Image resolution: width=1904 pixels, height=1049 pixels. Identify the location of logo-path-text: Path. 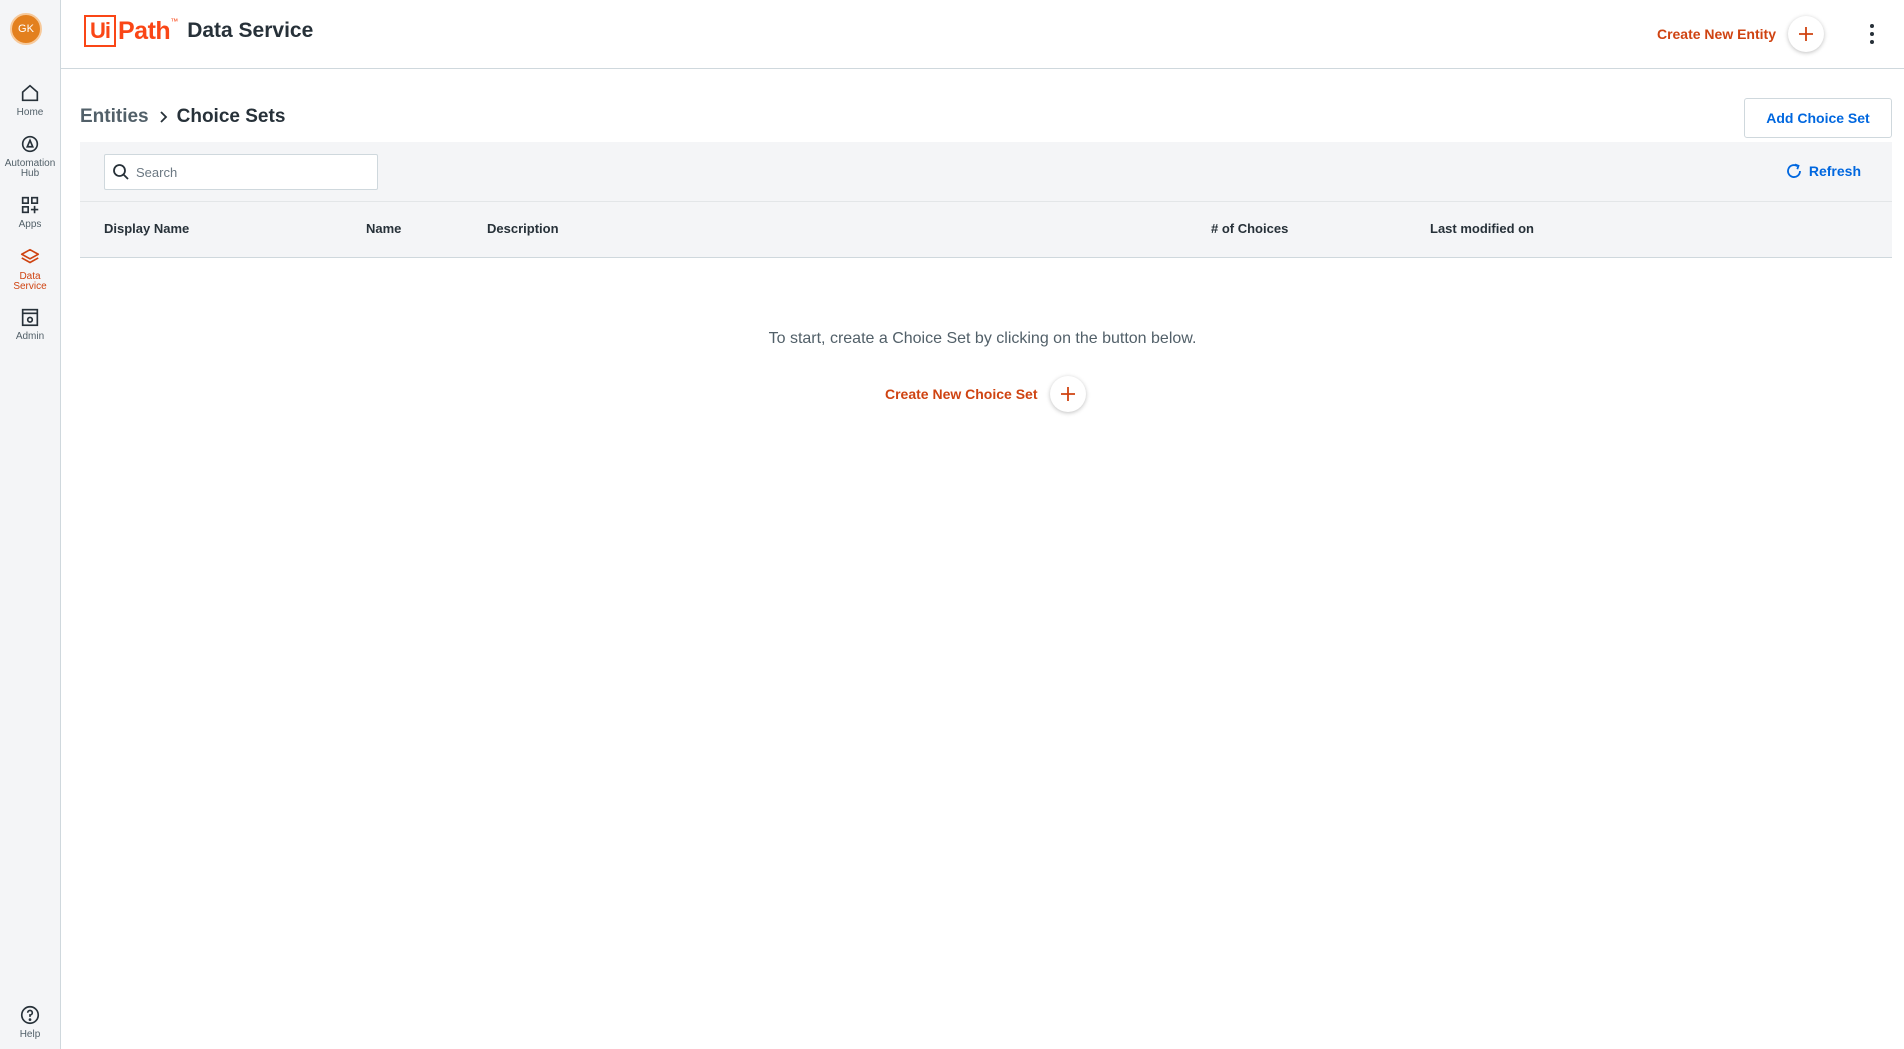
(144, 30).